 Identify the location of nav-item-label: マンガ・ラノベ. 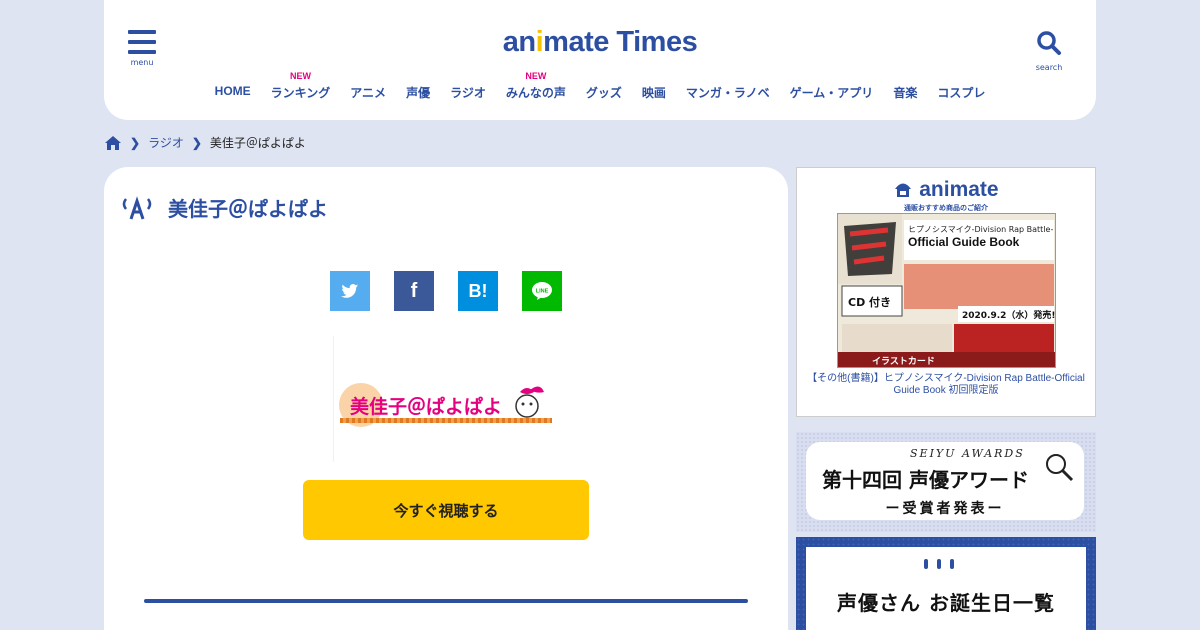
(727, 93).